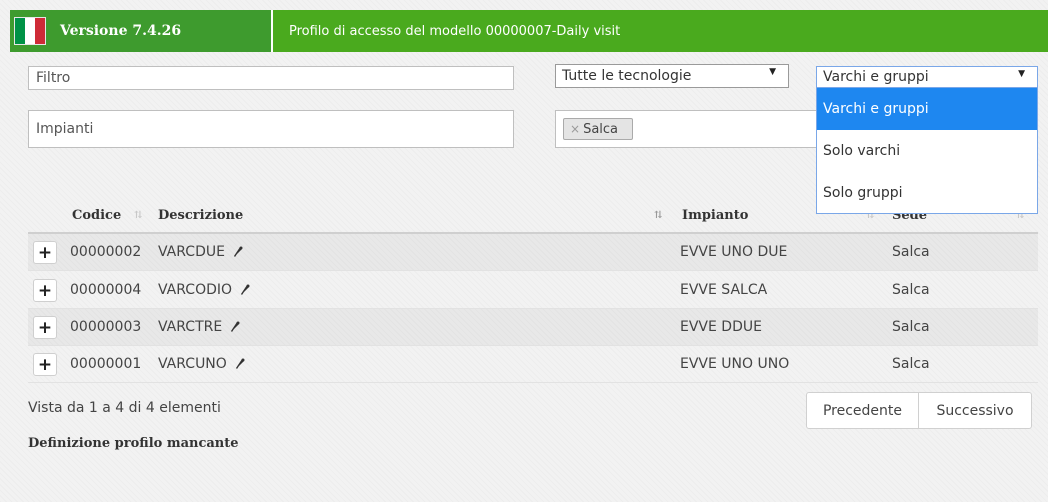 This screenshot has width=1048, height=502. I want to click on row-descrizione: VARCUNO, so click(192, 364).